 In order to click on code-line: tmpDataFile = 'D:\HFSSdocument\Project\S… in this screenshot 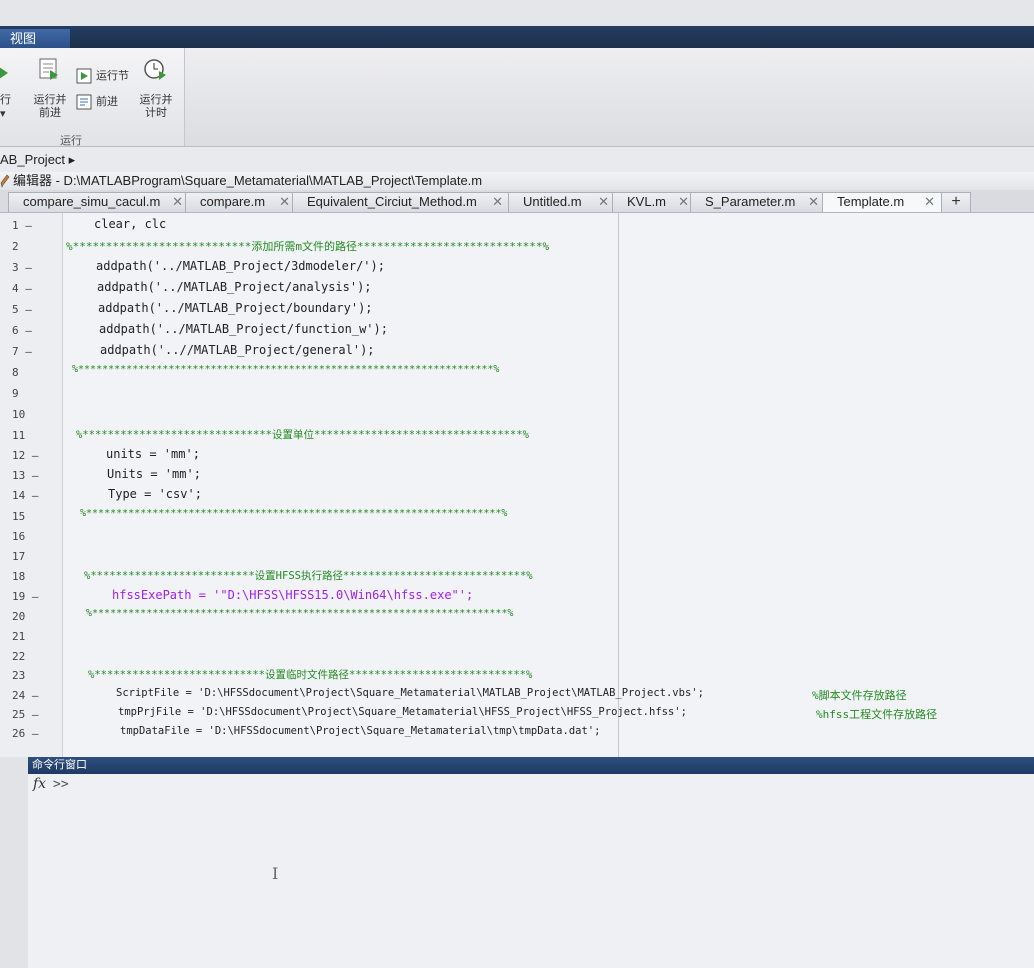, I will do `click(360, 731)`.